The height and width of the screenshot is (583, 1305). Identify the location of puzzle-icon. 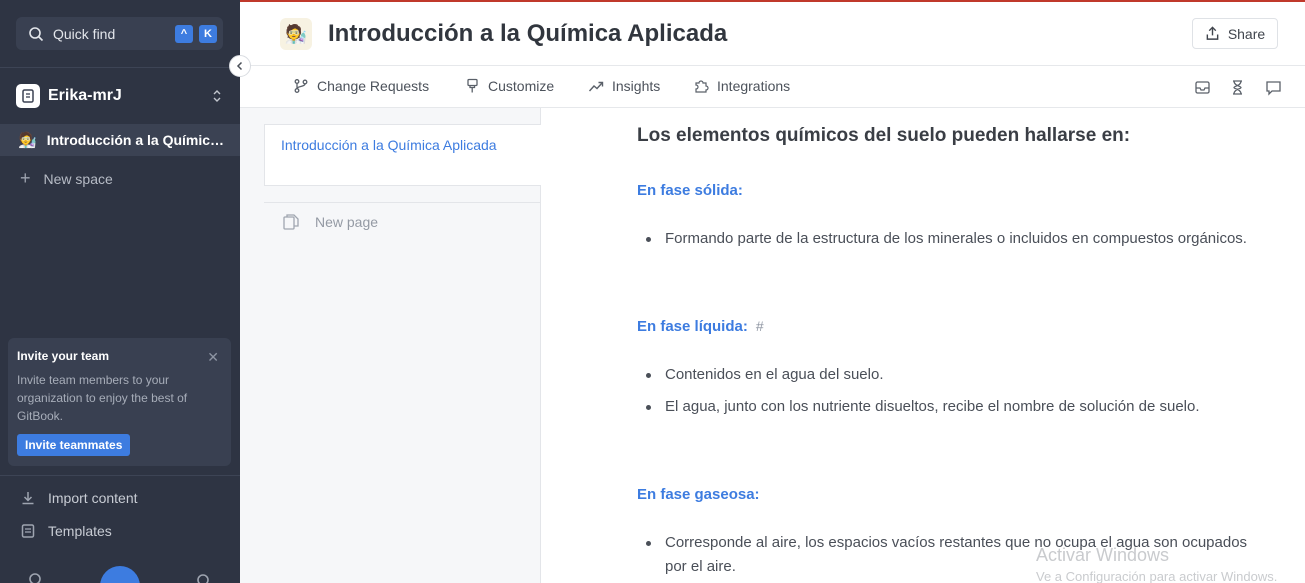
(702, 86).